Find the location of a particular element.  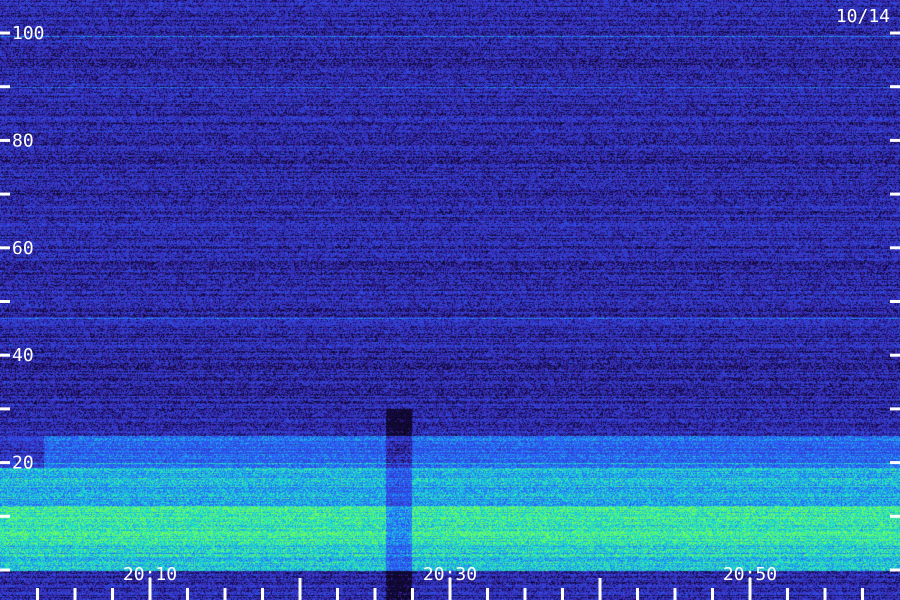

y-tick-label: 80 is located at coordinates (23, 140).